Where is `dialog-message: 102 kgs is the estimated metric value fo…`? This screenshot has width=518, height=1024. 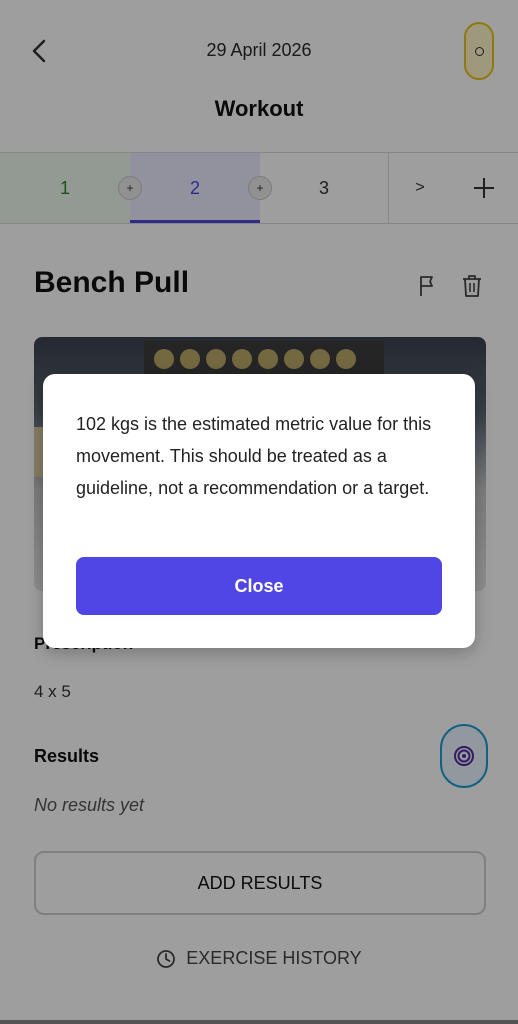 dialog-message: 102 kgs is the estimated metric value fo… is located at coordinates (254, 456).